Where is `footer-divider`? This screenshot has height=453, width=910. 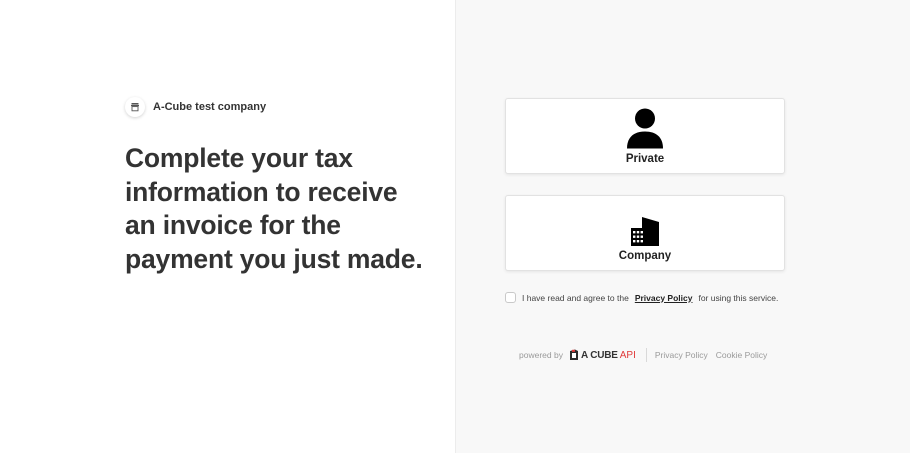
footer-divider is located at coordinates (646, 355).